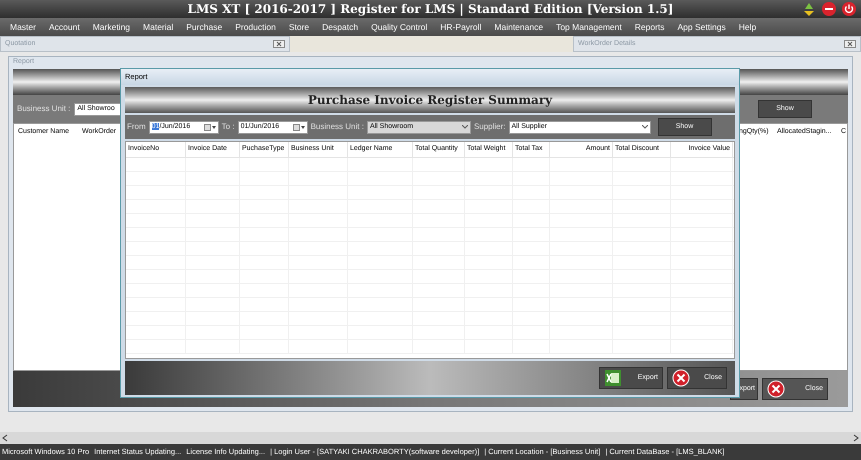 This screenshot has width=861, height=460. What do you see at coordinates (23, 27) in the screenshot?
I see `menu-item: Master` at bounding box center [23, 27].